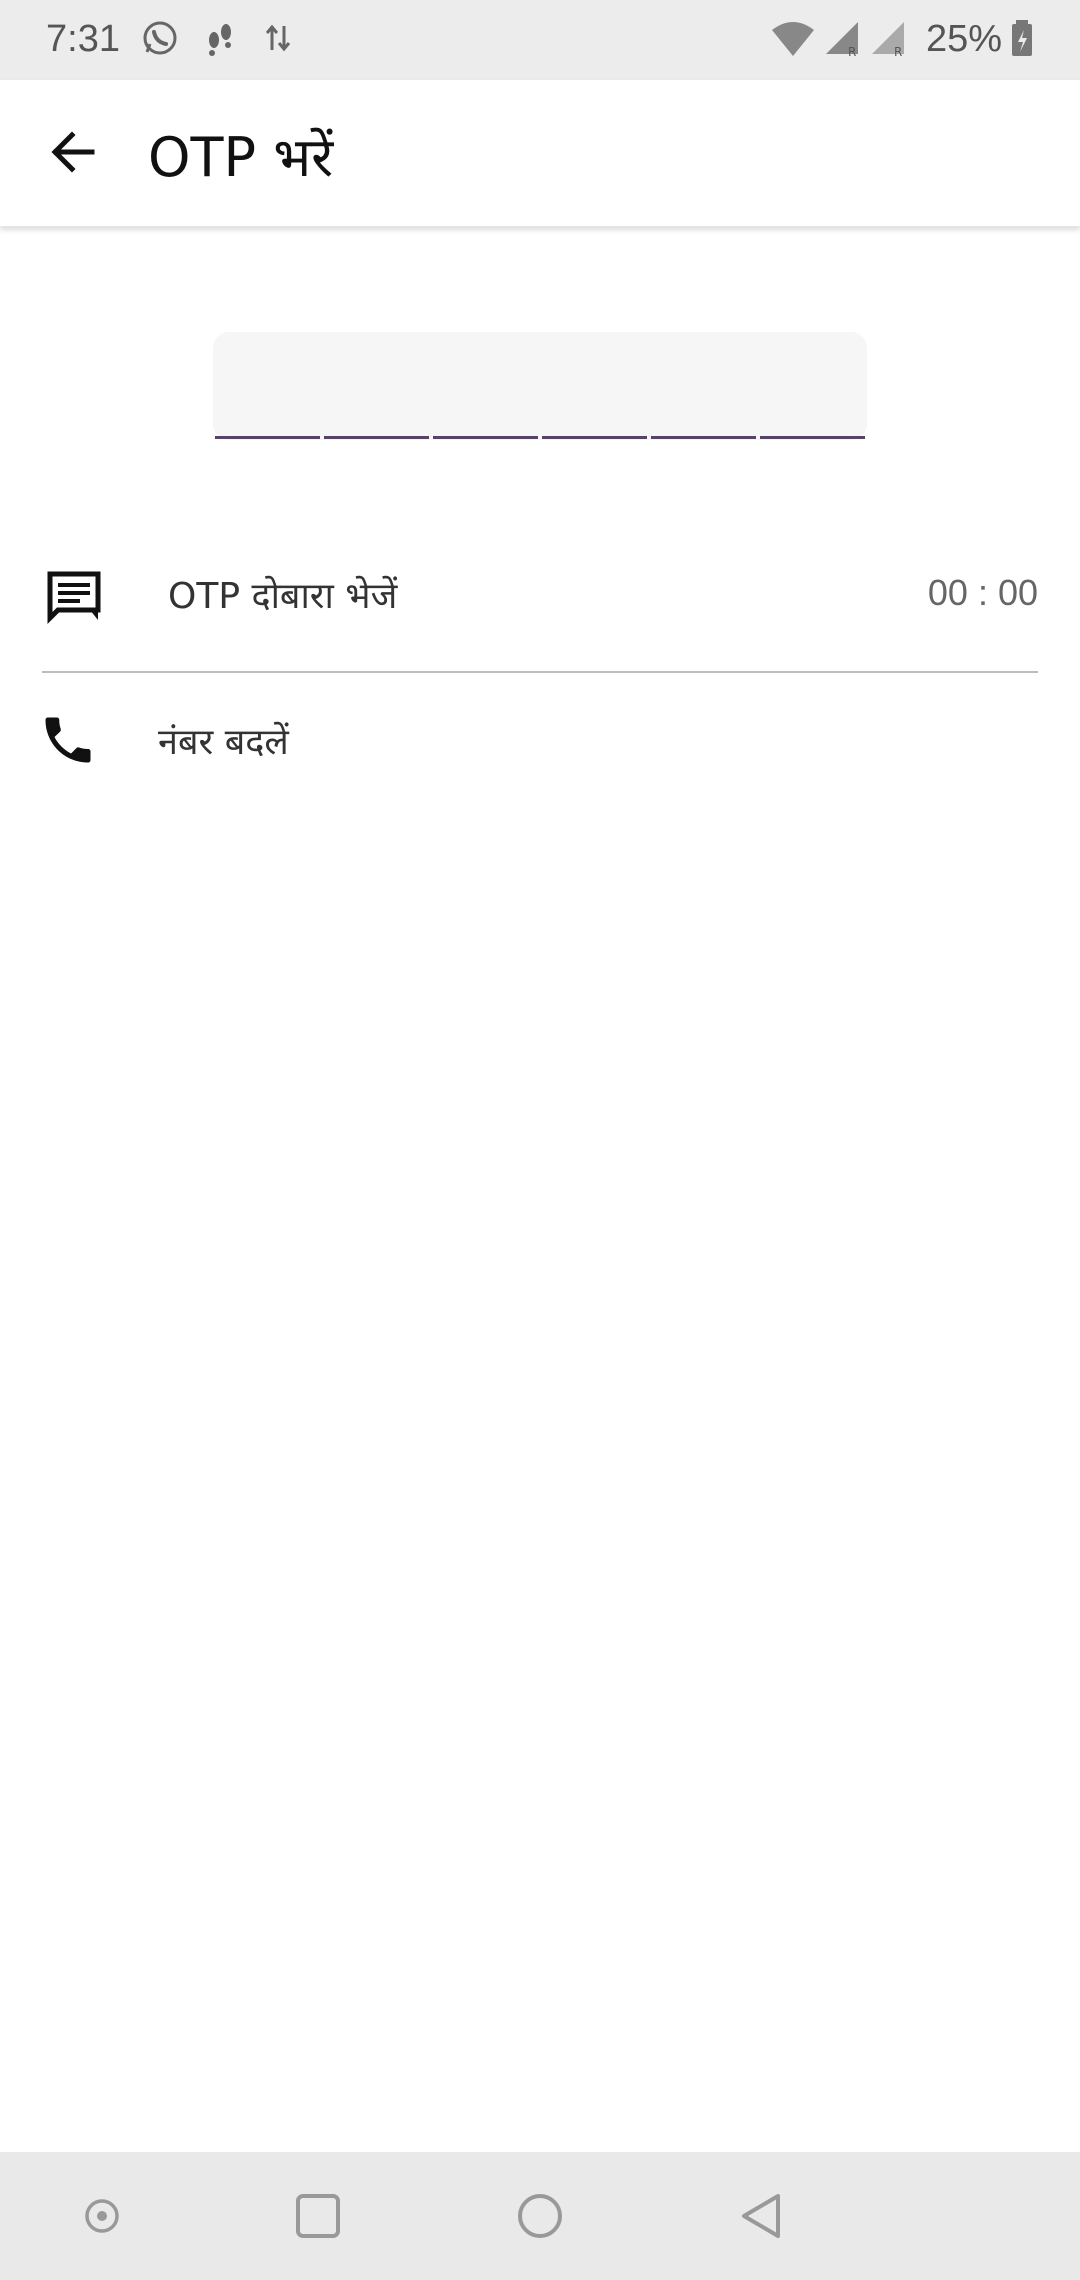 This screenshot has width=1080, height=2280. What do you see at coordinates (160, 38) in the screenshot?
I see `whatsapp-icon` at bounding box center [160, 38].